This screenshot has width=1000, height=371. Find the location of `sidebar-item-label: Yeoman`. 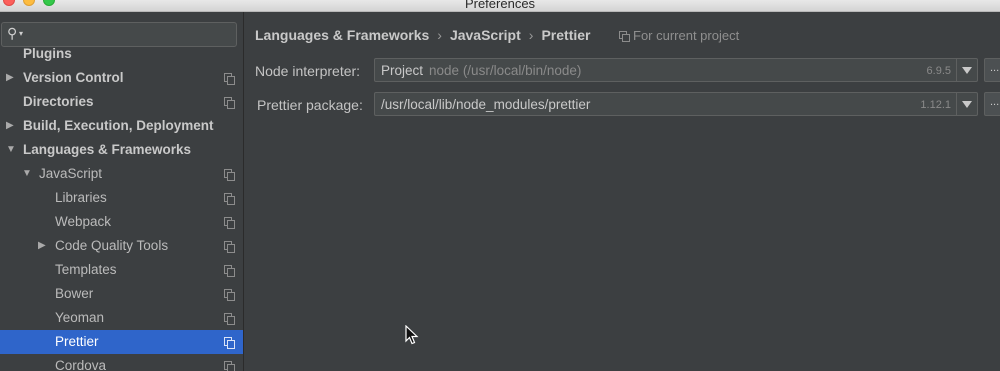

sidebar-item-label: Yeoman is located at coordinates (80, 317).